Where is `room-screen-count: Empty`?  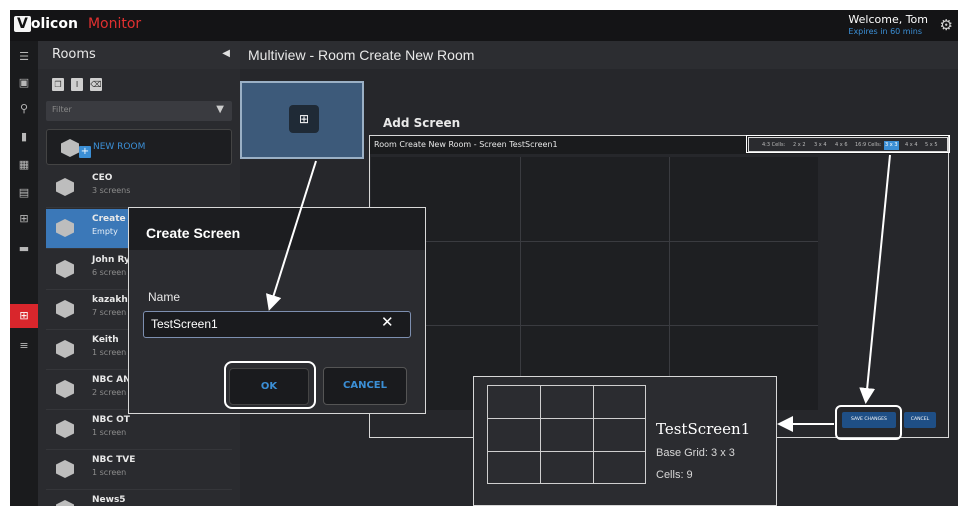
room-screen-count: Empty is located at coordinates (105, 231).